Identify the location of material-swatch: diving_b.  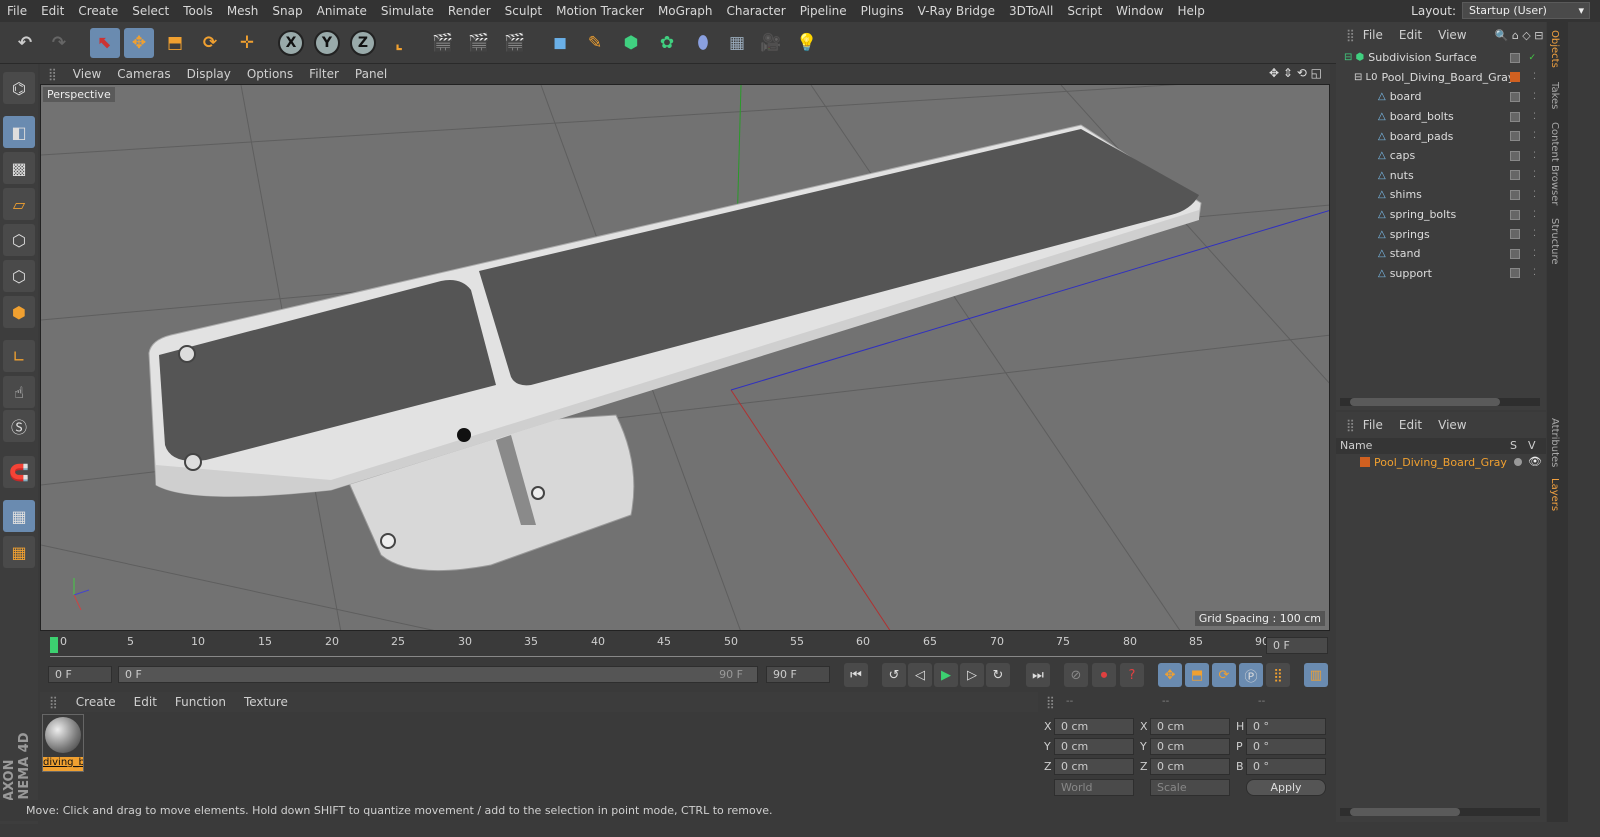
(63, 743).